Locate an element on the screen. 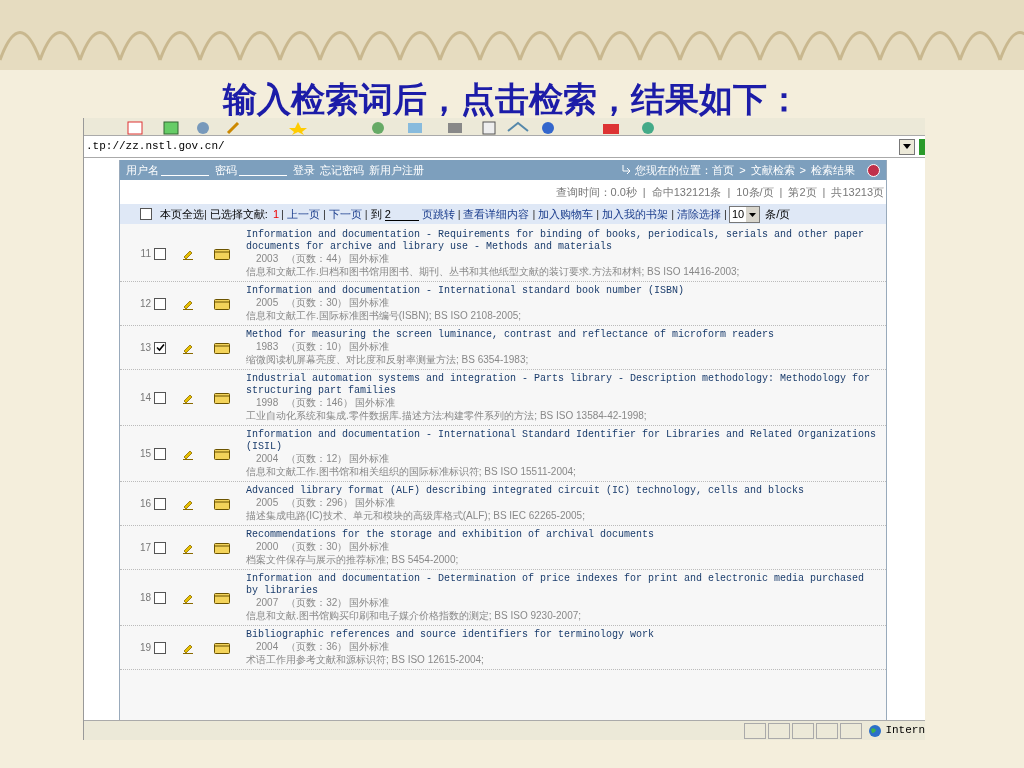  result-pages: （页数：32） is located at coordinates (317, 603).